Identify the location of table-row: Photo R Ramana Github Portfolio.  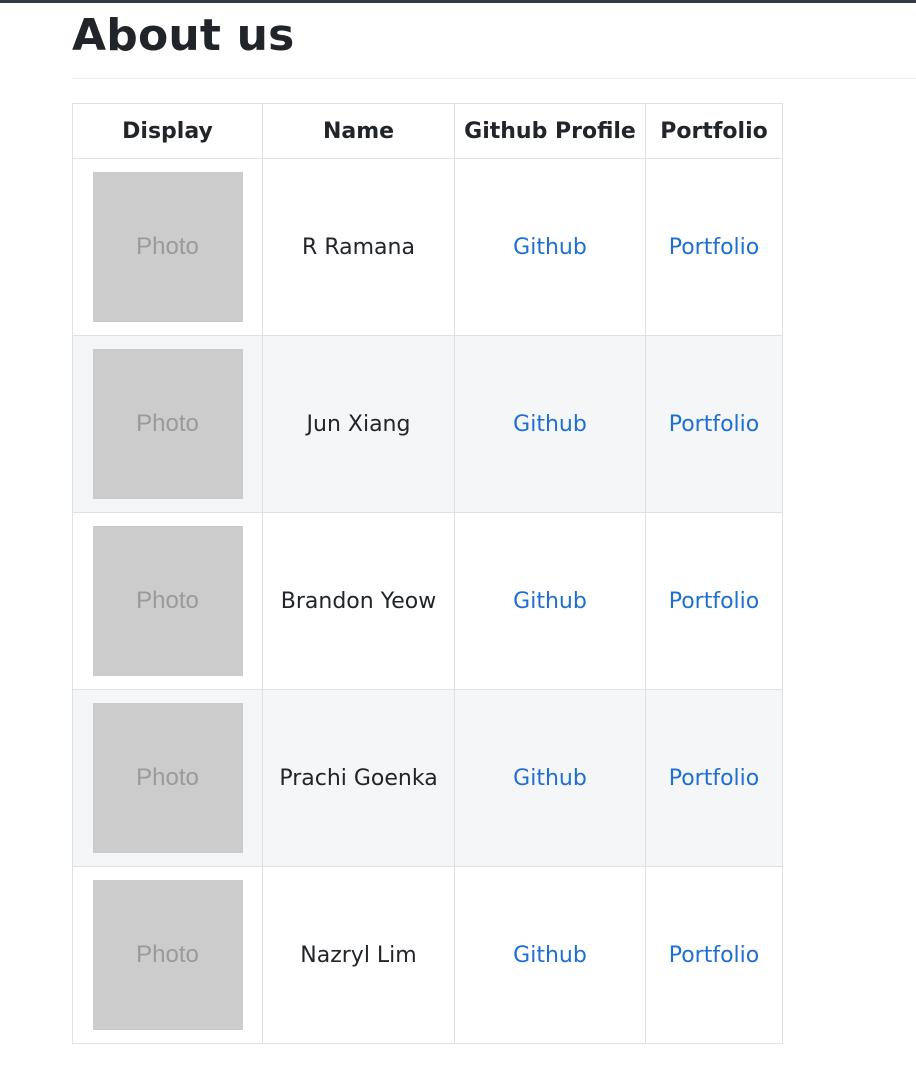
(427, 247).